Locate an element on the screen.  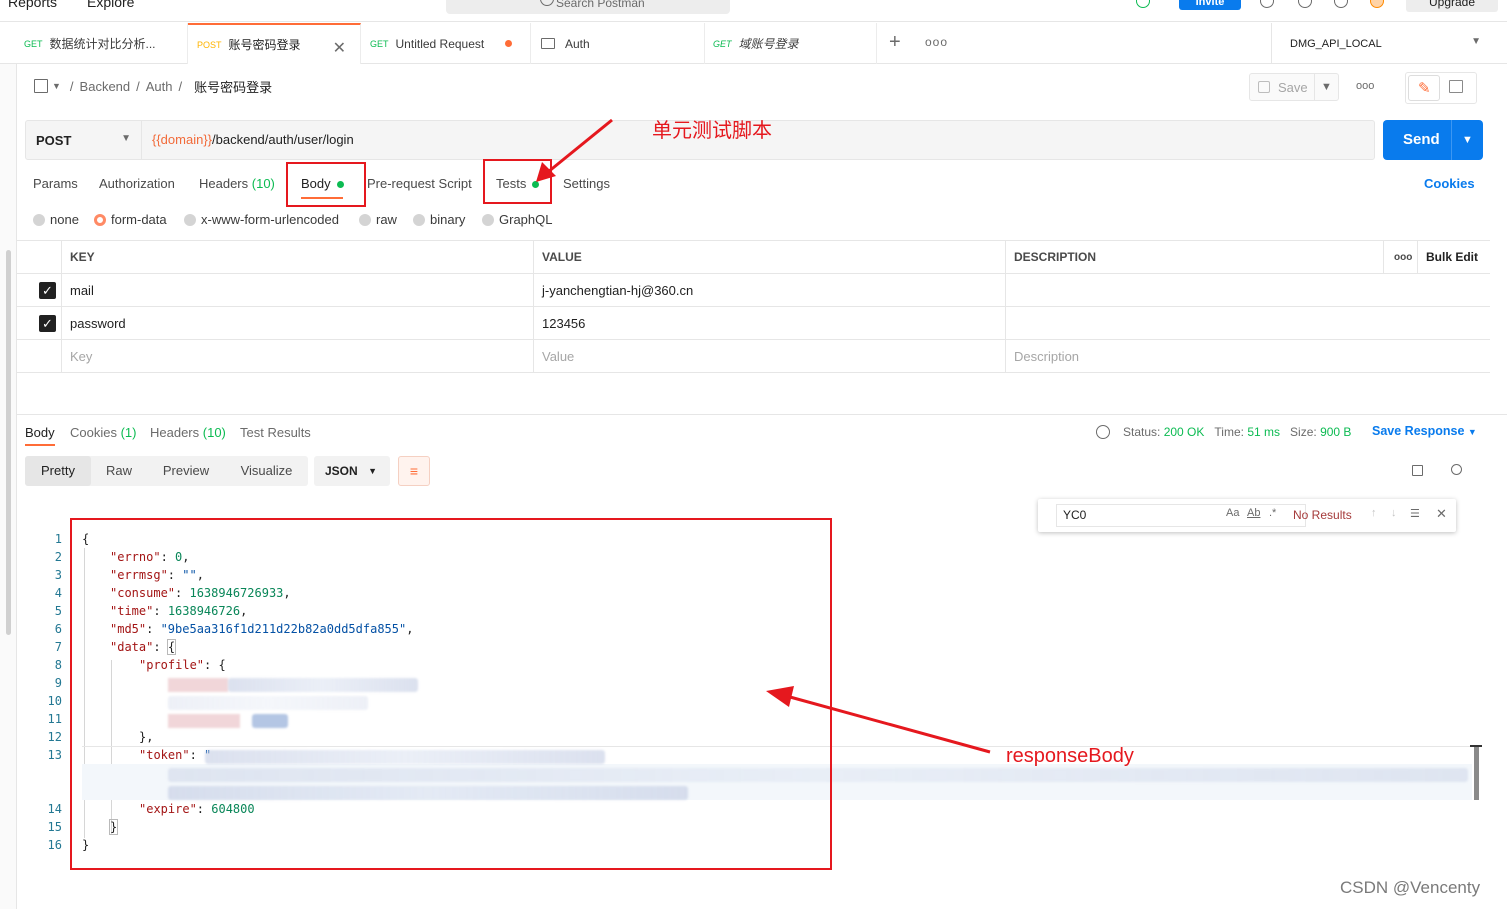
watermark: CSDN @Vencenty is located at coordinates (1410, 887).